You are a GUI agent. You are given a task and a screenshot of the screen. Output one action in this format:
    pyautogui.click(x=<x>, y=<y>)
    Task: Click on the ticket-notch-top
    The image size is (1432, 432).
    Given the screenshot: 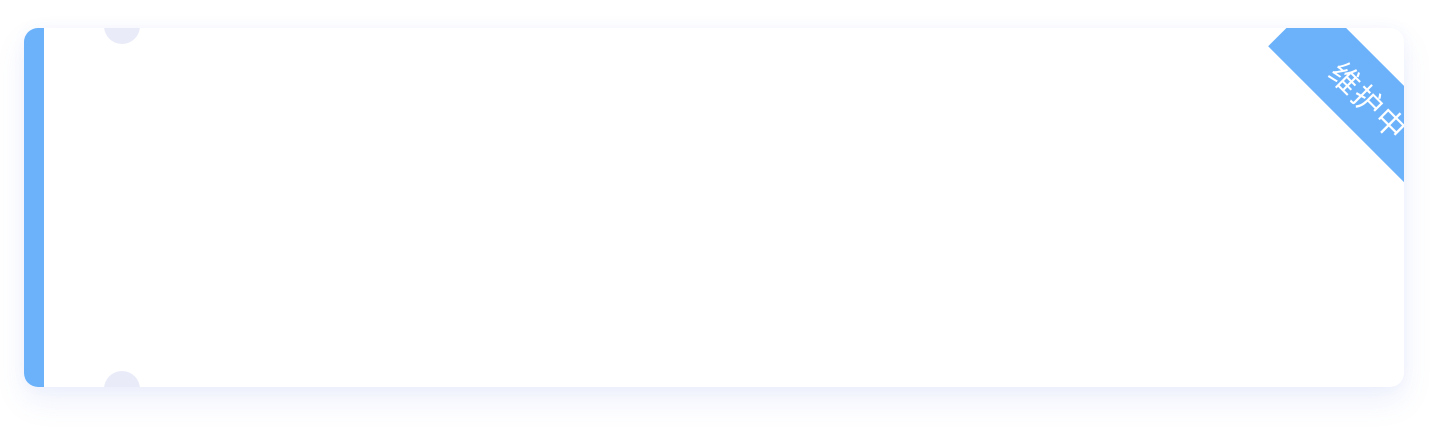 What is the action you would take?
    pyautogui.click(x=122, y=36)
    